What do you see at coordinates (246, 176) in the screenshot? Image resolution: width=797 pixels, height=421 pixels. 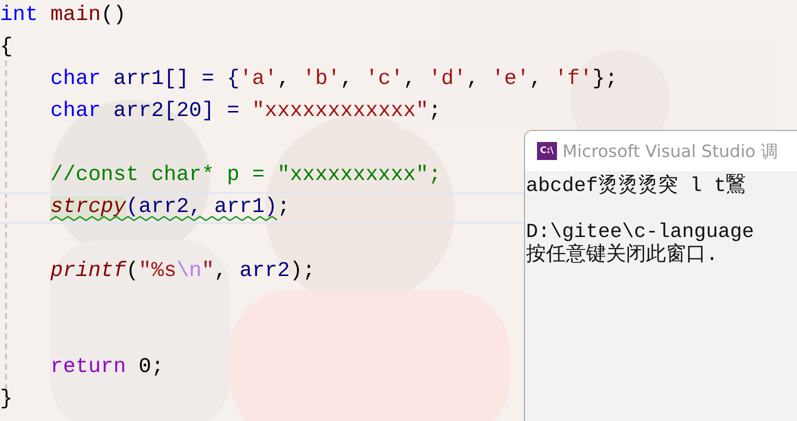 I see `code-line: //const char* p = "xxxxxxxxxx";` at bounding box center [246, 176].